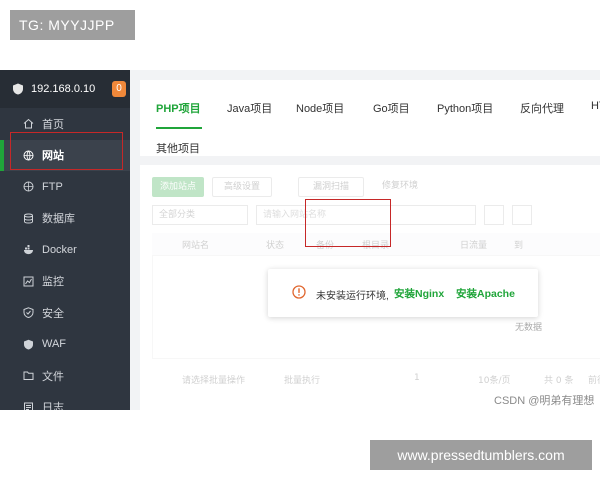  I want to click on col-status: 状态, so click(275, 244).